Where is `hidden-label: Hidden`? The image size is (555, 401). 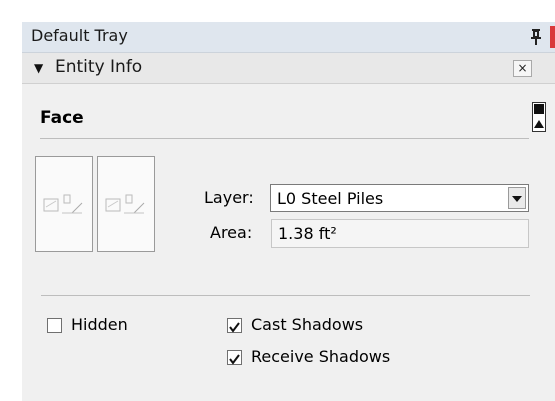
hidden-label: Hidden is located at coordinates (99, 324).